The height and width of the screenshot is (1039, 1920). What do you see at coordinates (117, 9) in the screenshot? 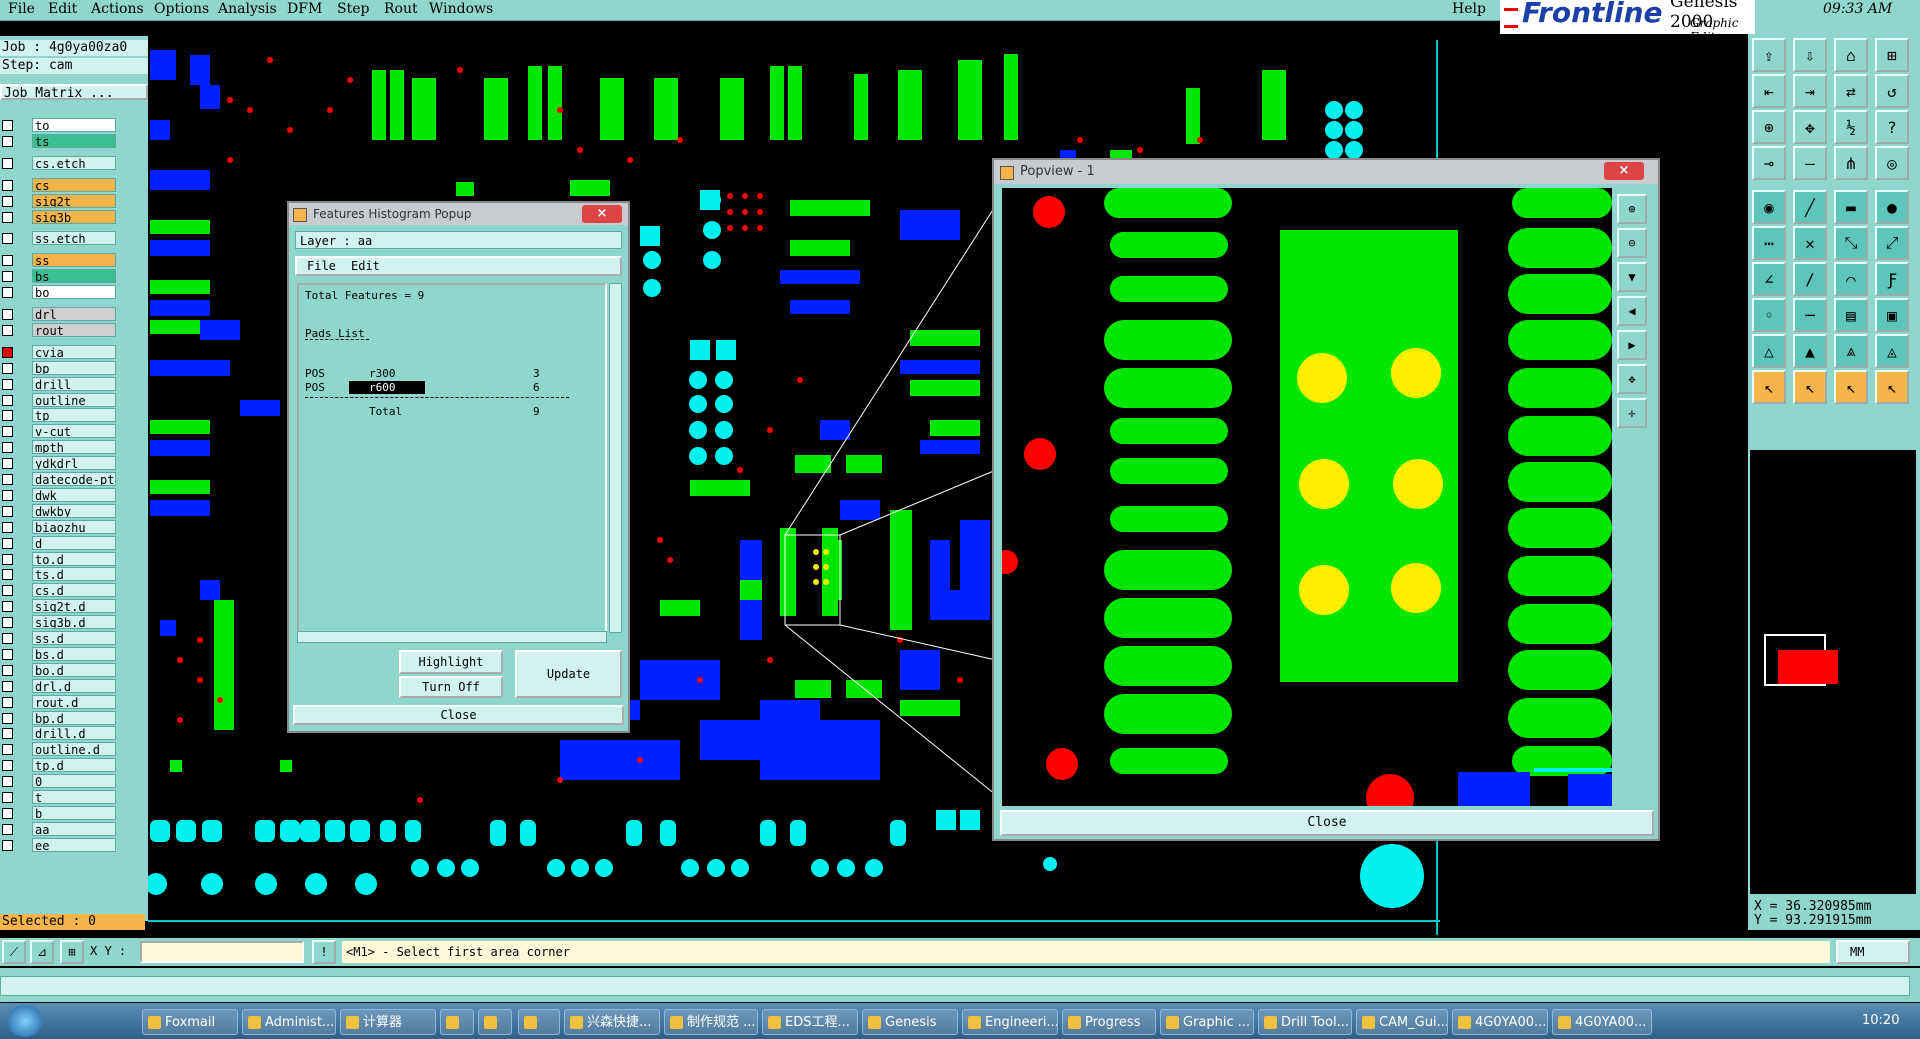
I see `menu-actions: Actions` at bounding box center [117, 9].